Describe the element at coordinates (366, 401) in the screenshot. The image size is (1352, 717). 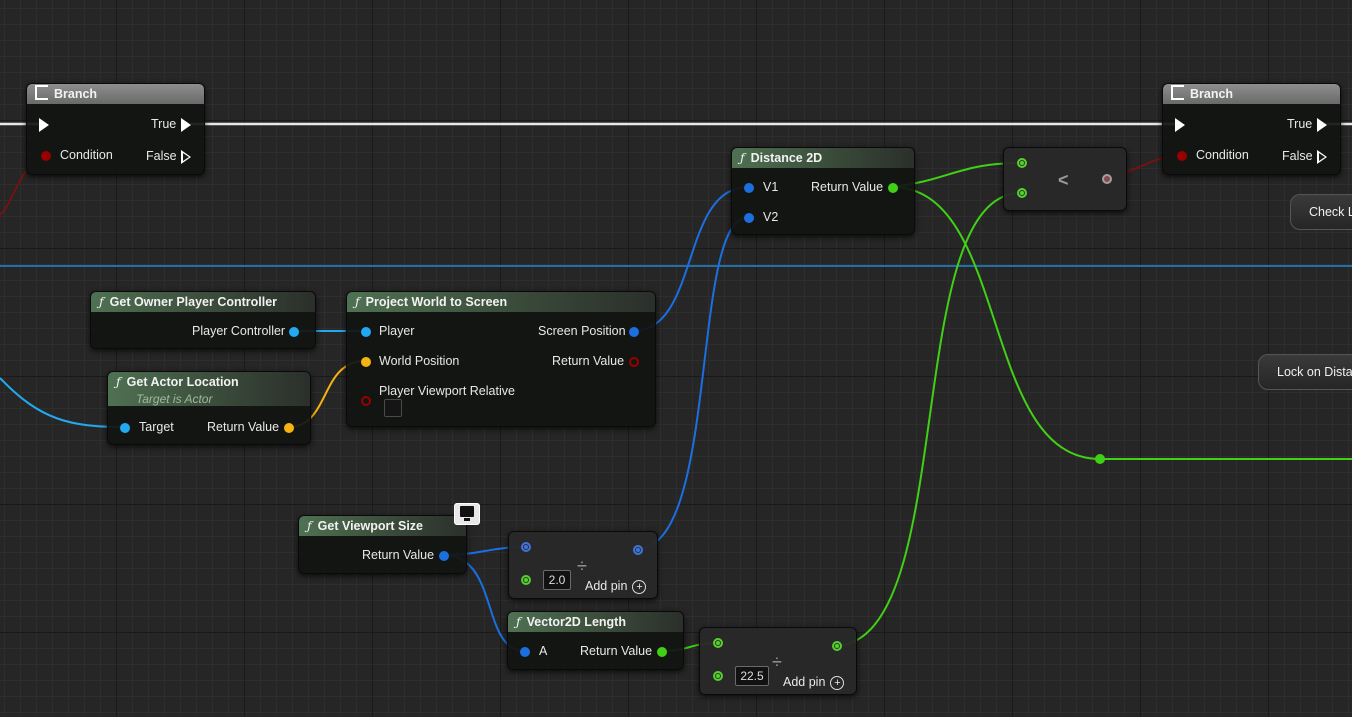
I see `player-viewport-relative-pin` at that location.